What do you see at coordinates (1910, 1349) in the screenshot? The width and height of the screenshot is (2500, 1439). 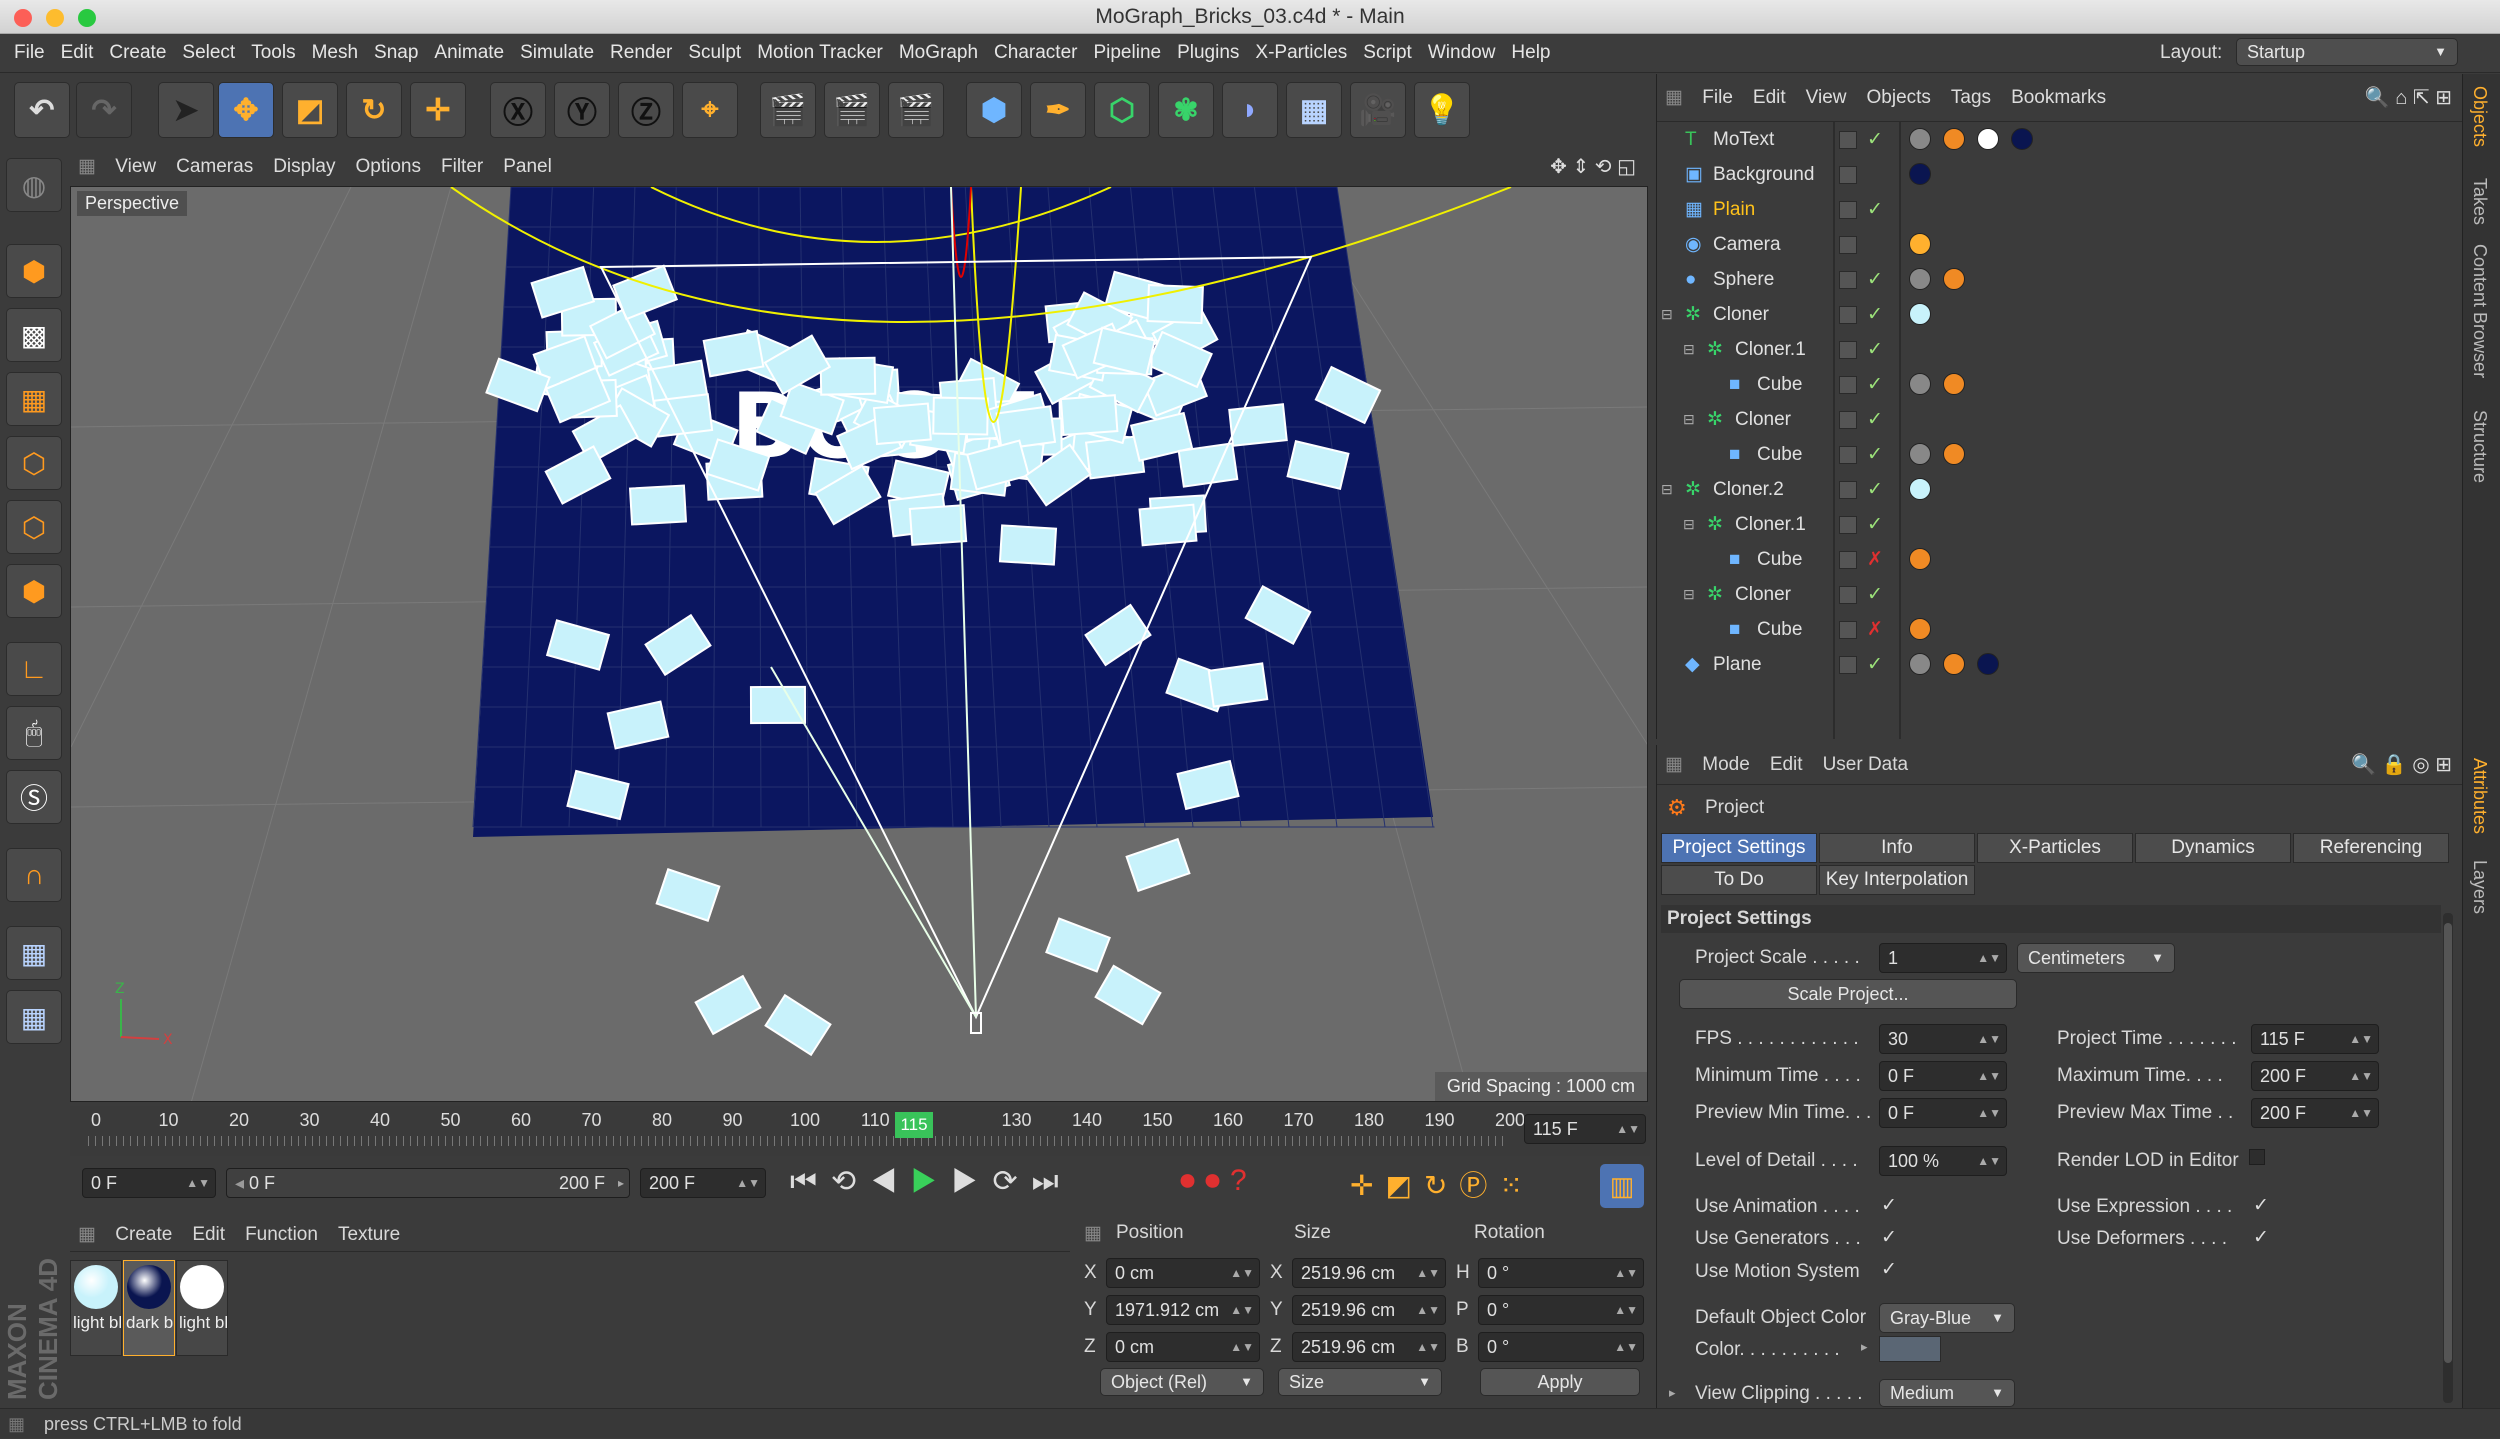 I see `color-swatch` at bounding box center [1910, 1349].